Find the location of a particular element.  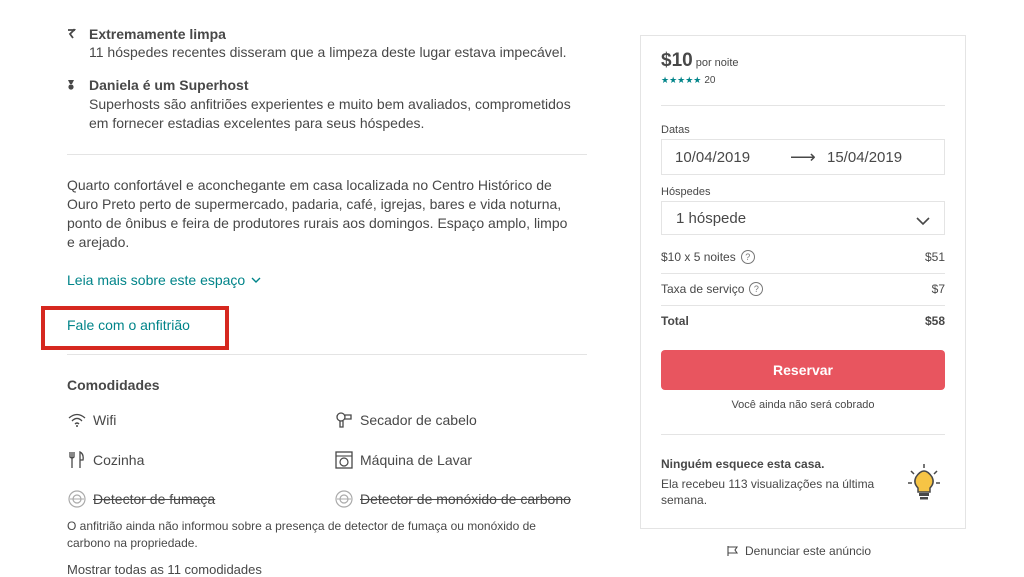

amenity-kitchen: Cozinha is located at coordinates (105, 460).